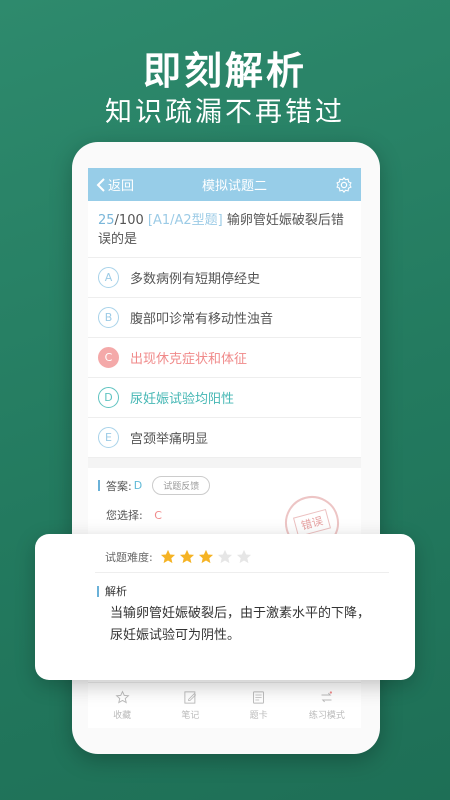 Image resolution: width=450 pixels, height=800 pixels. I want to click on tab-label: 笔记, so click(190, 716).